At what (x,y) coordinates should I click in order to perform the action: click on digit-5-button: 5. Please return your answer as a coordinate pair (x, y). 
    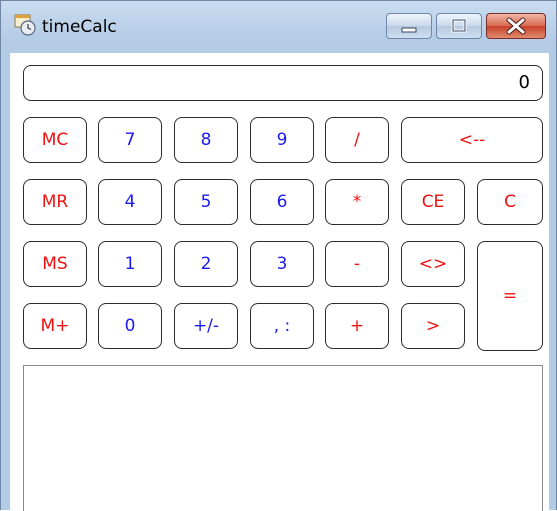
    Looking at the image, I should click on (206, 202).